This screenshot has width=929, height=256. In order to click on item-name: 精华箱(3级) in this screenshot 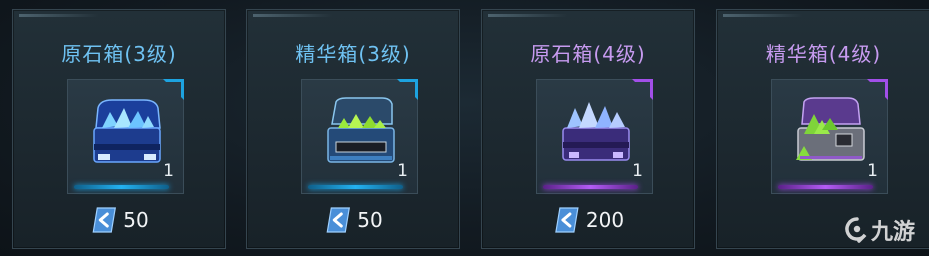, I will do `click(353, 54)`.